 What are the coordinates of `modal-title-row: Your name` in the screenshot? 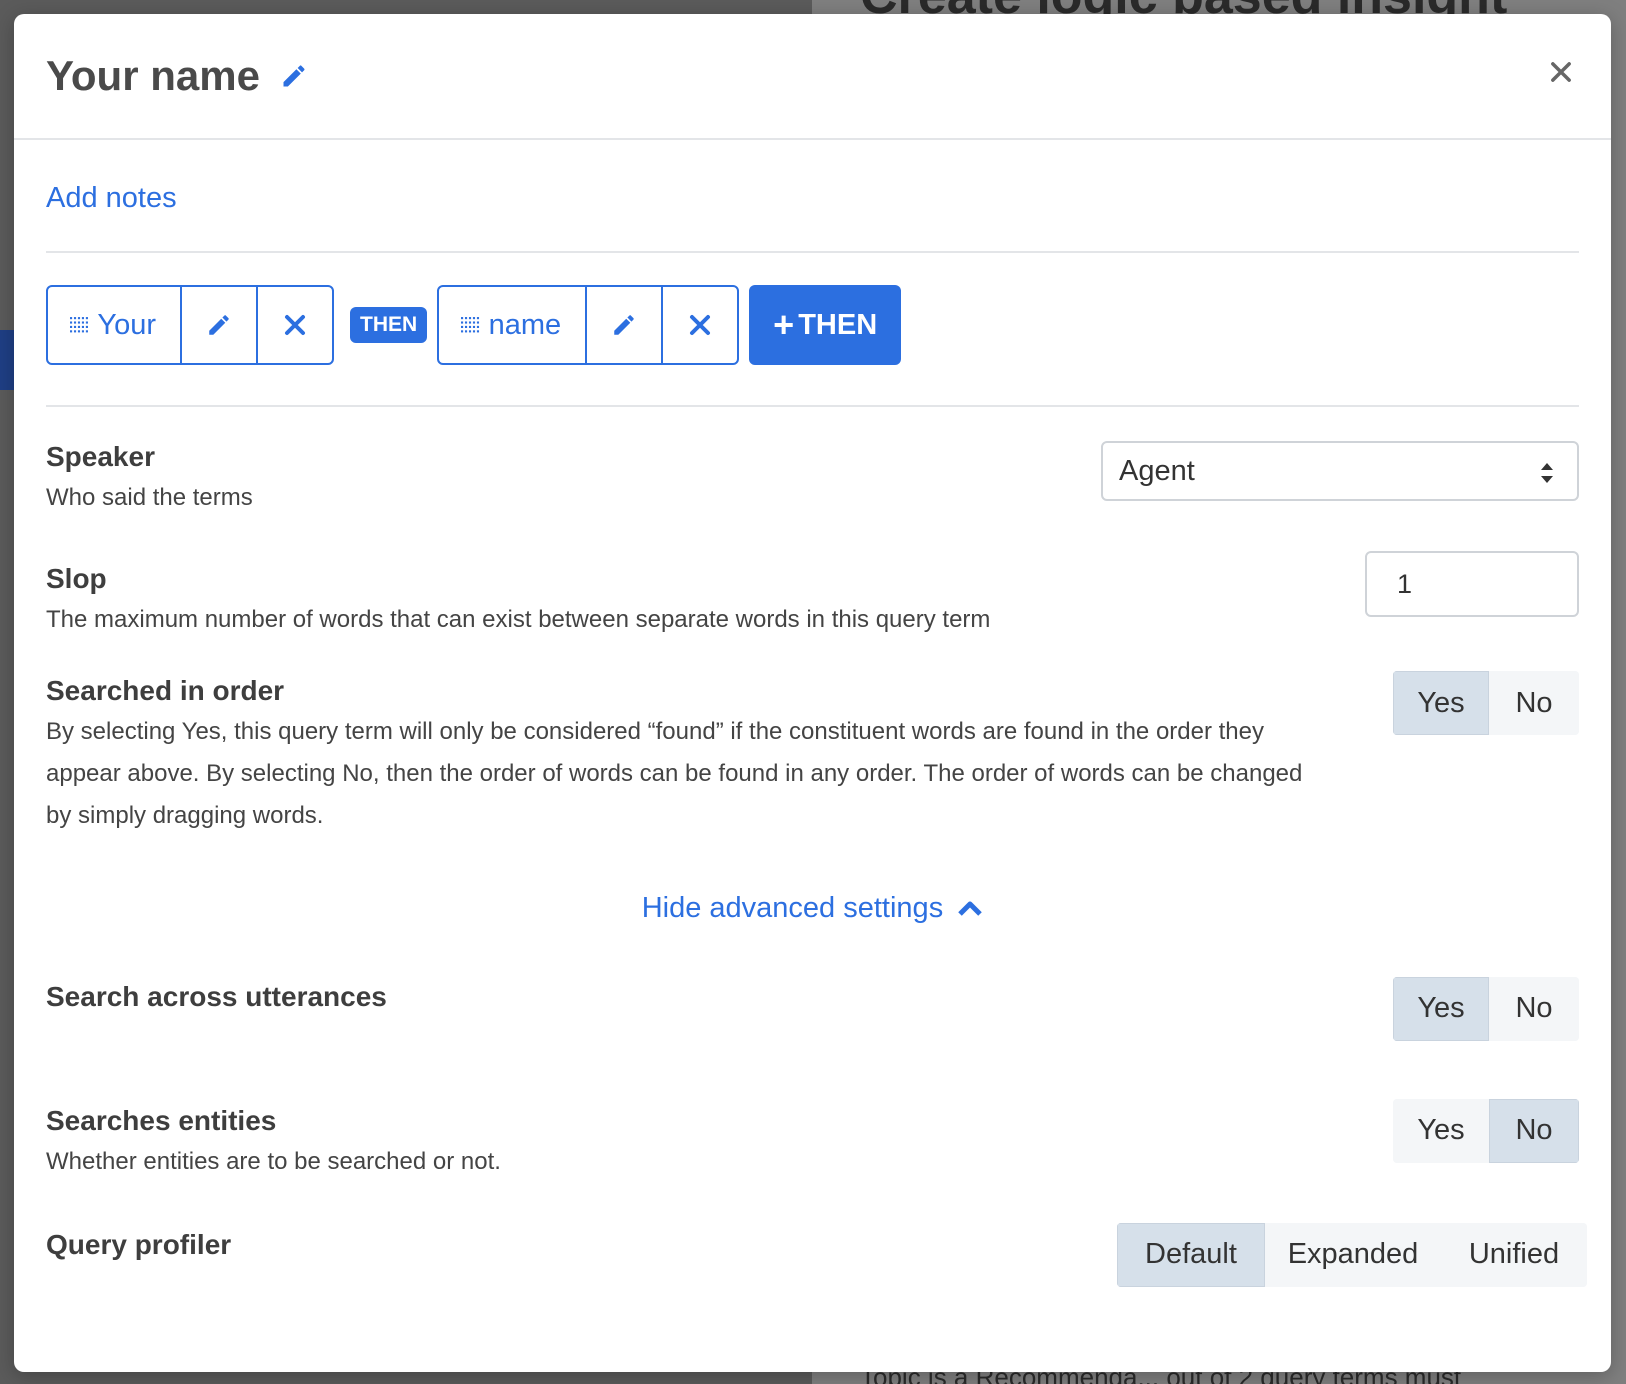 It's located at (177, 76).